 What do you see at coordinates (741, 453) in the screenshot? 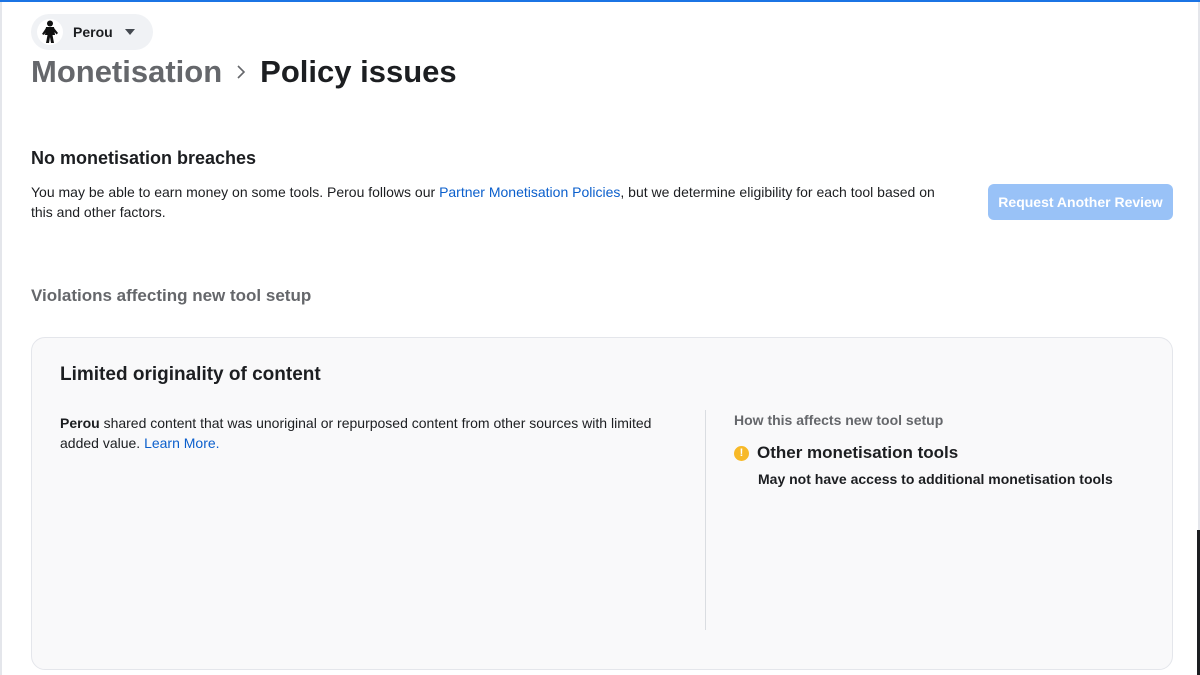
I see `warning-icon: !` at bounding box center [741, 453].